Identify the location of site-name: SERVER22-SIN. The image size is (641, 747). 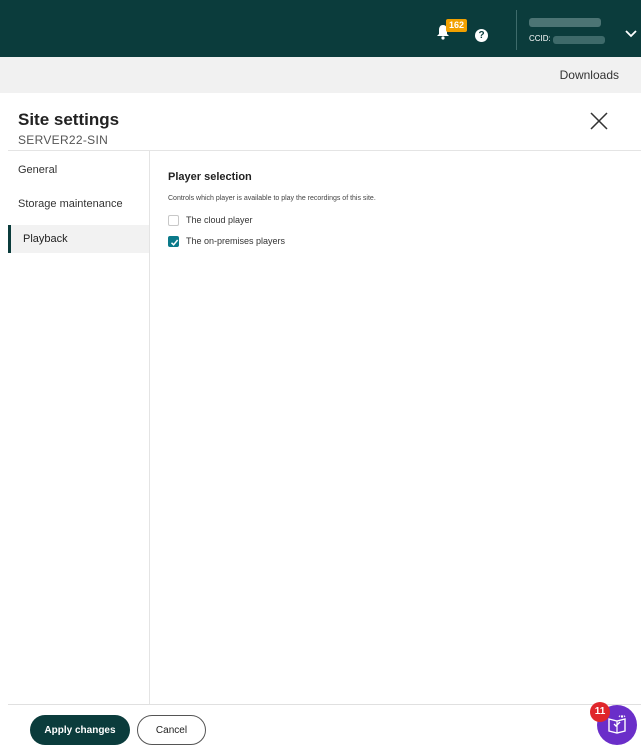
(63, 140).